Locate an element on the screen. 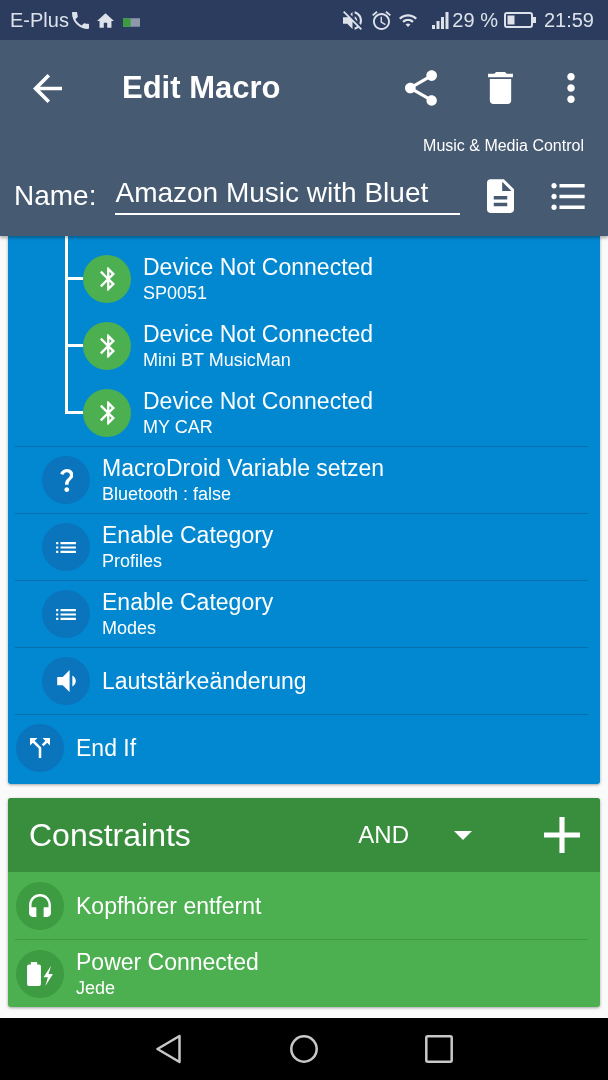  action-detail: Modes is located at coordinates (130, 628).